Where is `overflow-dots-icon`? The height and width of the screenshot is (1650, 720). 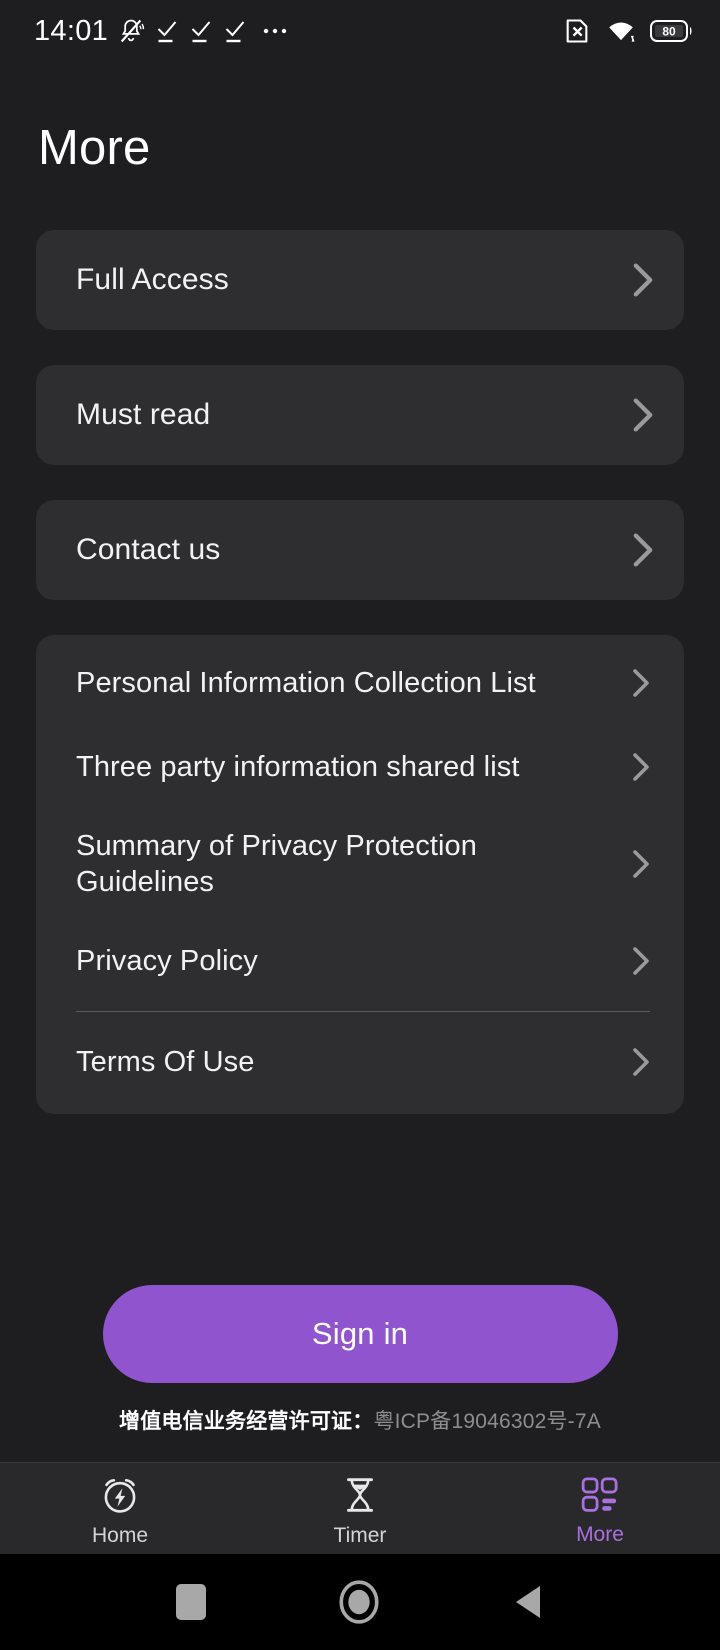
overflow-dots-icon is located at coordinates (275, 31).